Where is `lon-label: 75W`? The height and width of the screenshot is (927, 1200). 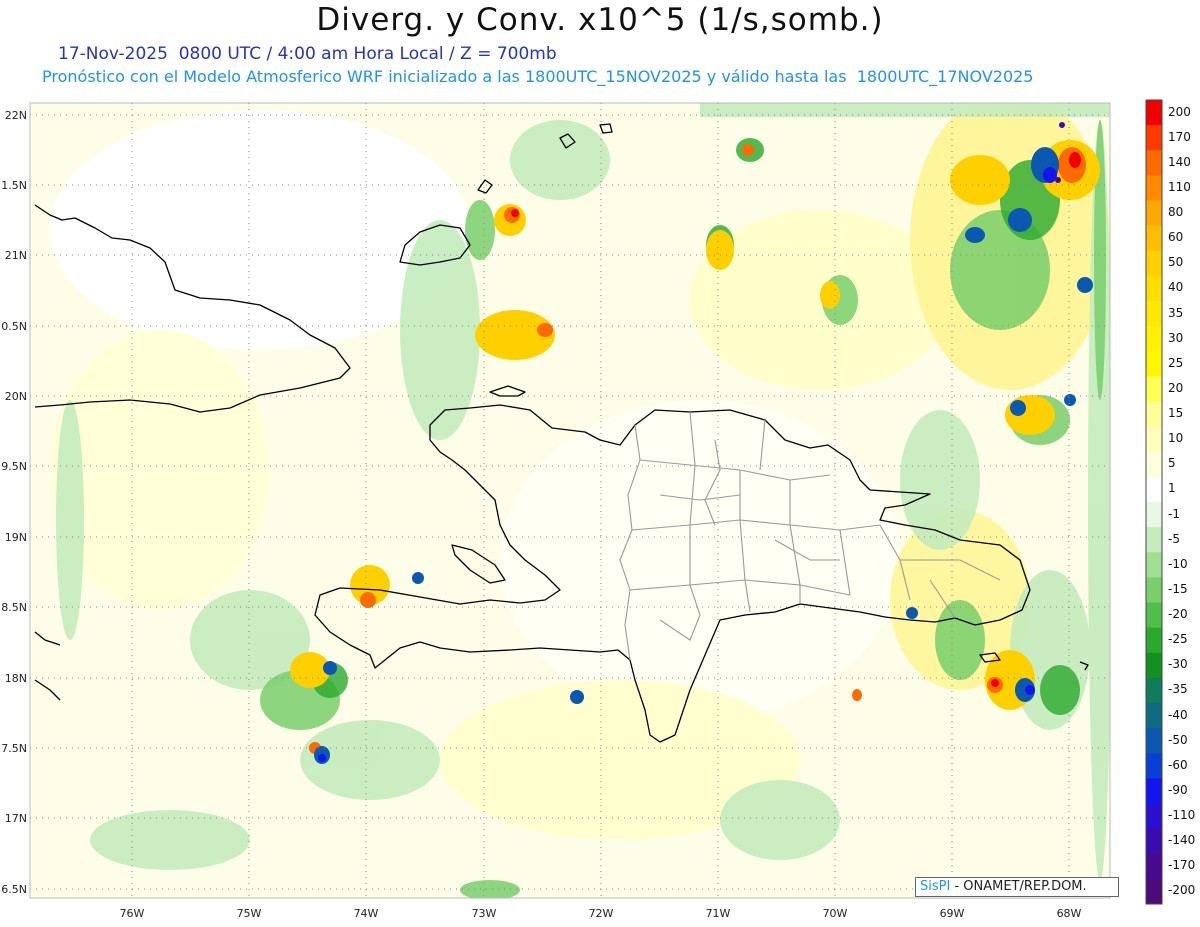 lon-label: 75W is located at coordinates (249, 913).